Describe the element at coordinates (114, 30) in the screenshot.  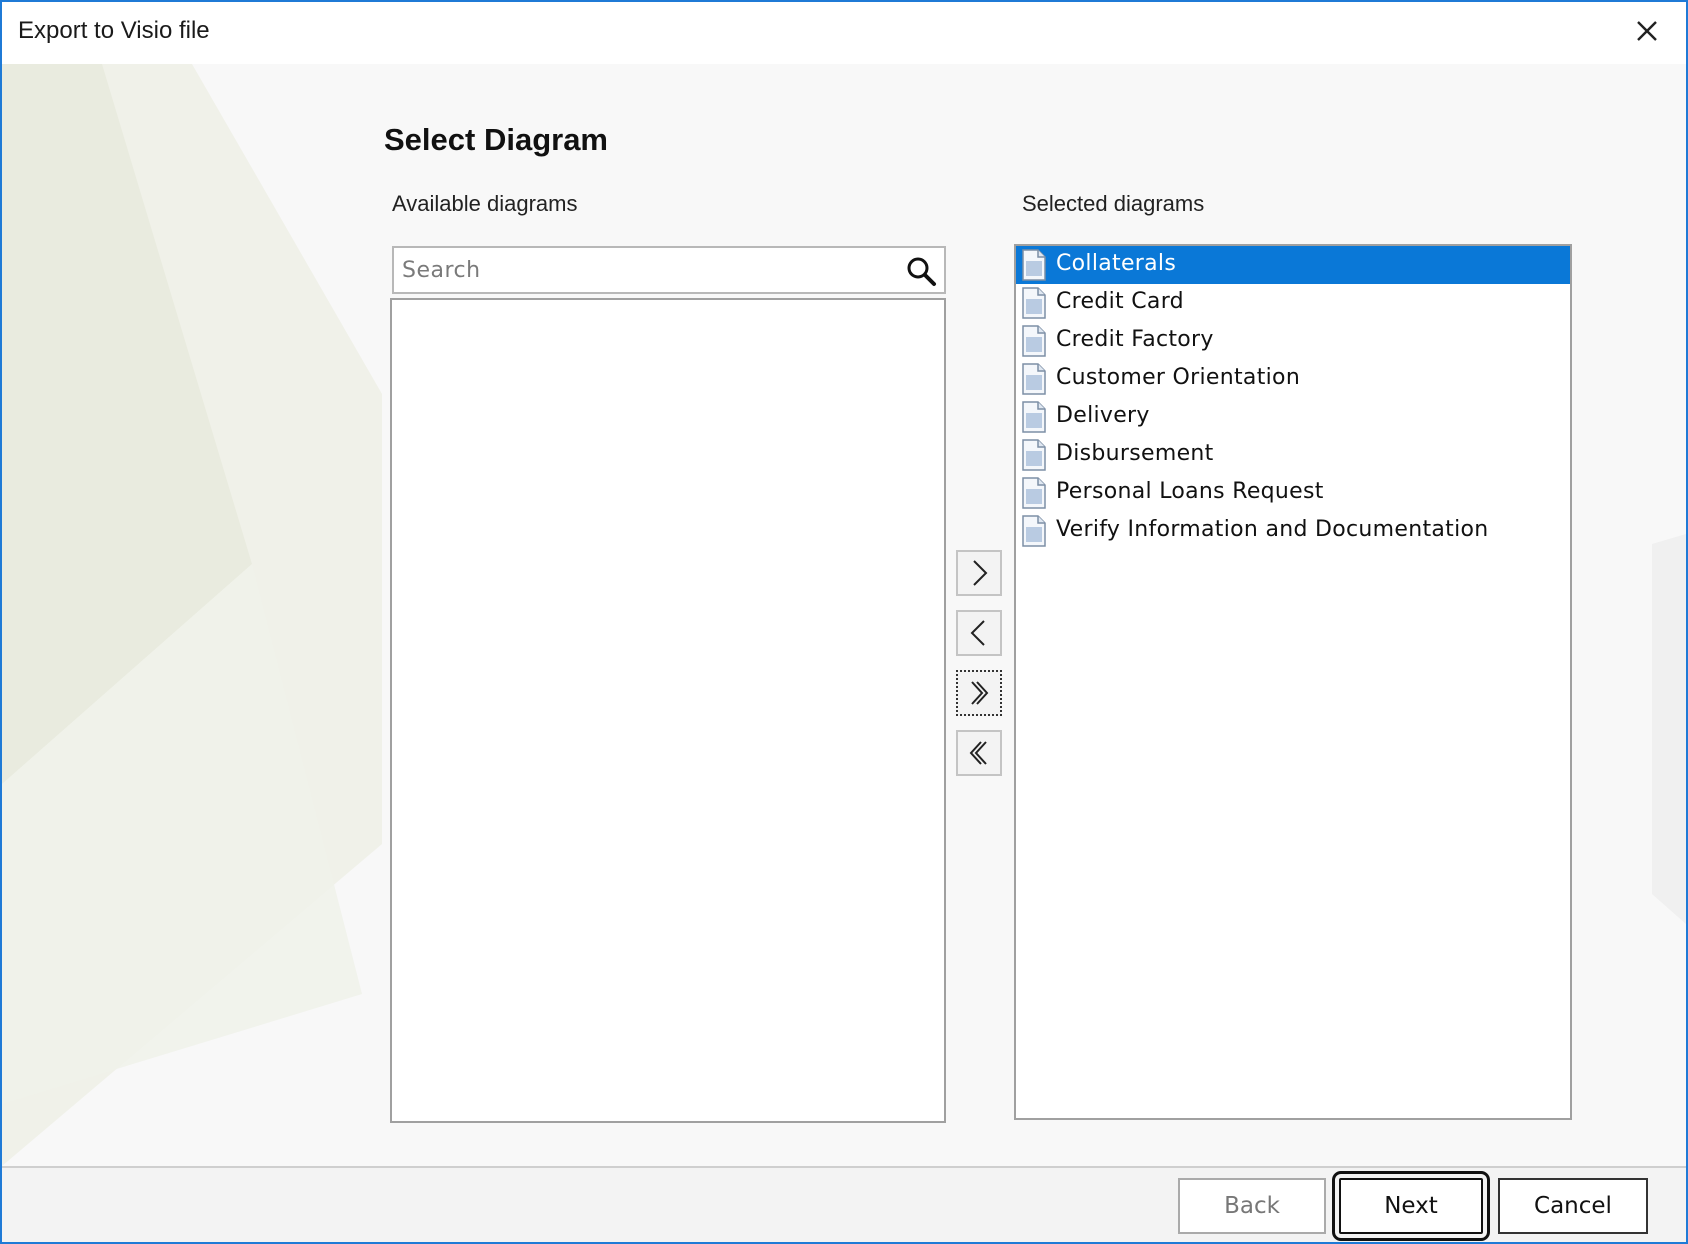
I see `window-title: Export to Visio file` at that location.